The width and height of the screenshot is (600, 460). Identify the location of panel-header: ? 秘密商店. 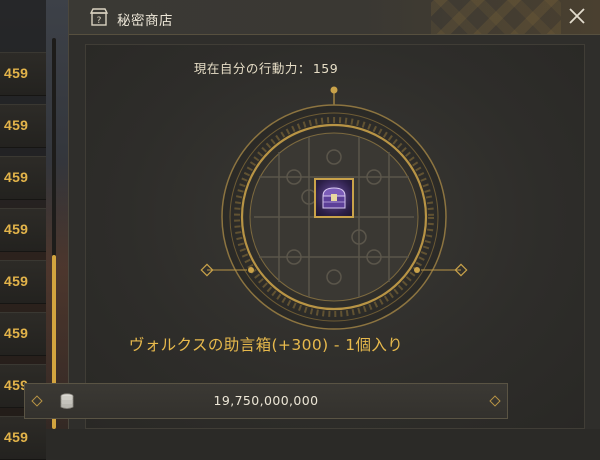
(334, 17).